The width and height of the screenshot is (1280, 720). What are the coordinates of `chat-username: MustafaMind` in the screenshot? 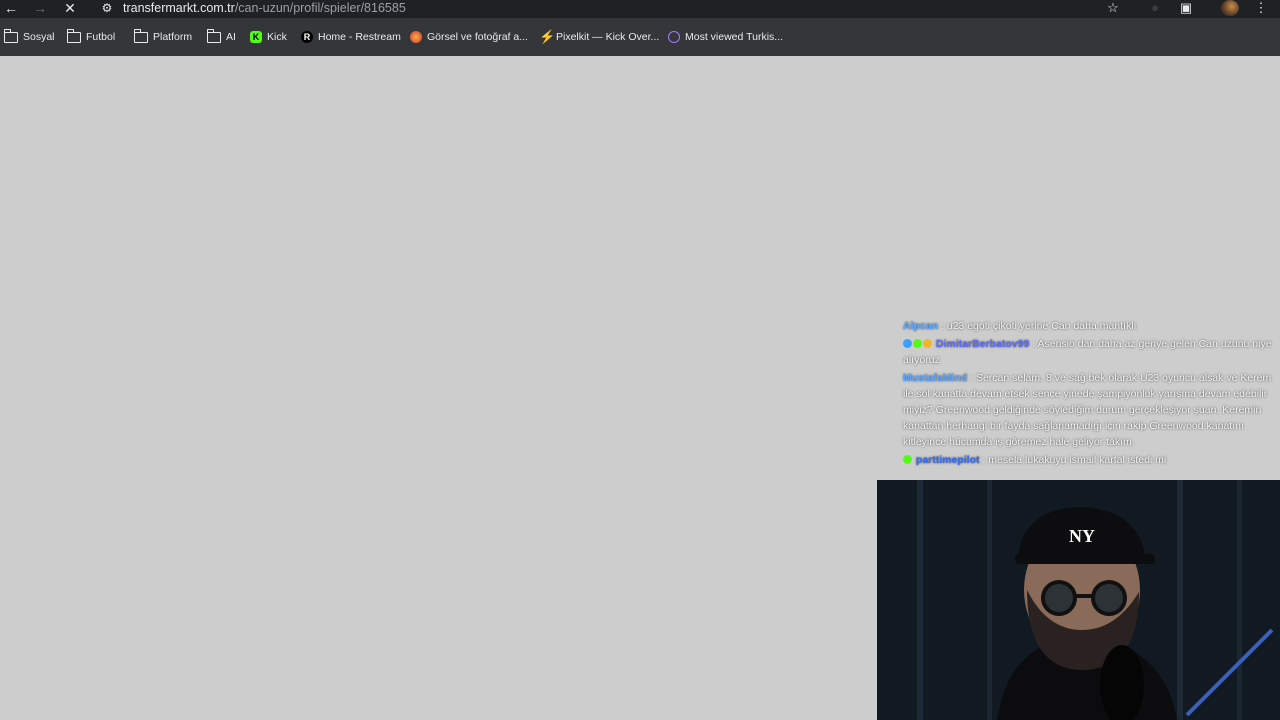 It's located at (935, 378).